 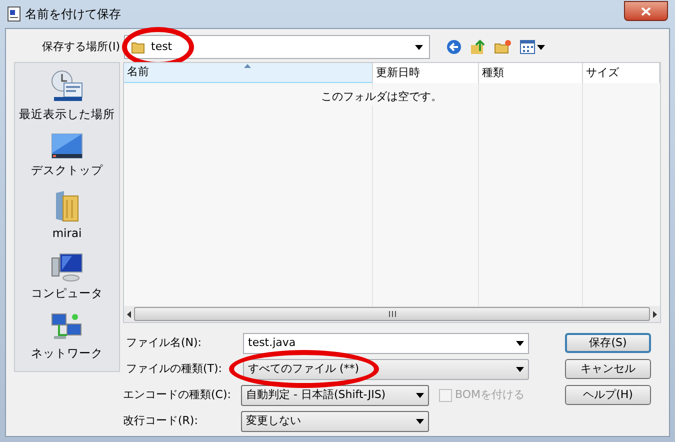 I want to click on back-icon, so click(x=454, y=47).